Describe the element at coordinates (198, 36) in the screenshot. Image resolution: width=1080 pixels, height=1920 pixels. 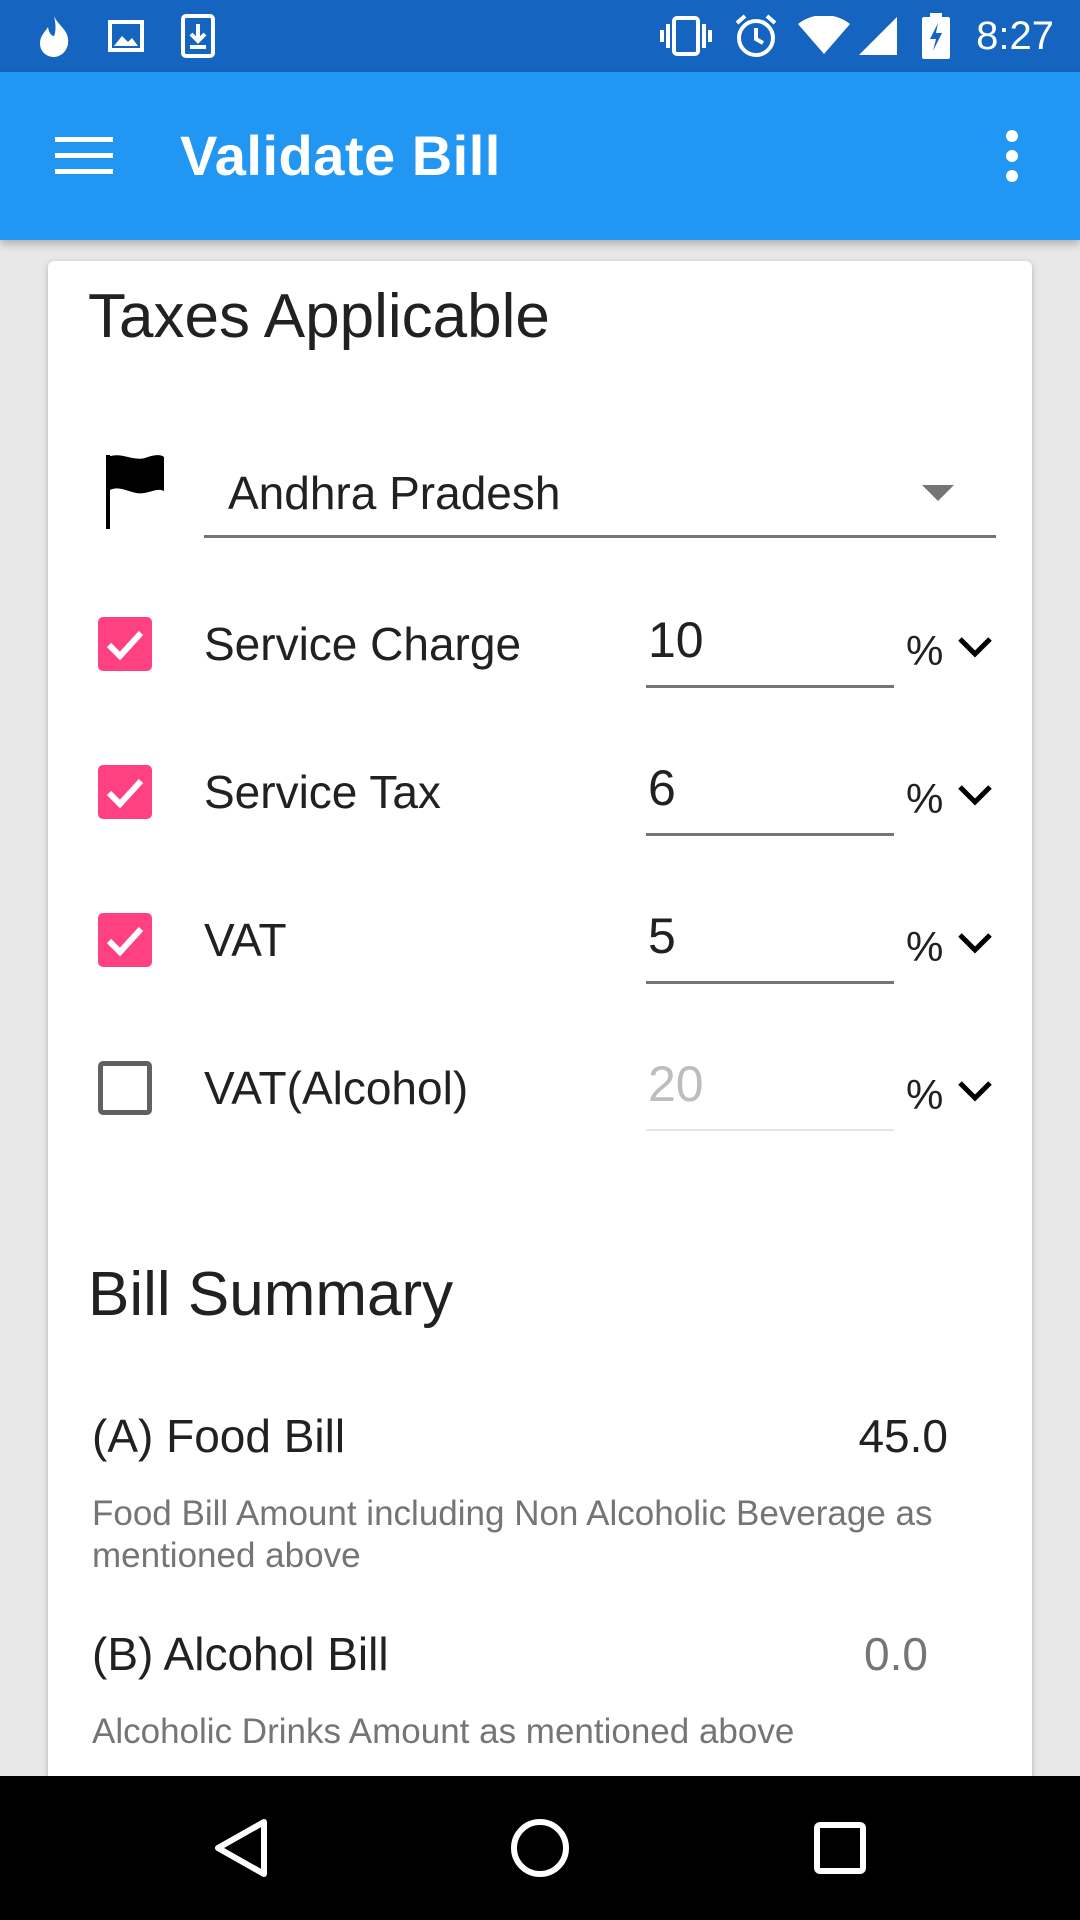
I see `download-icon` at that location.